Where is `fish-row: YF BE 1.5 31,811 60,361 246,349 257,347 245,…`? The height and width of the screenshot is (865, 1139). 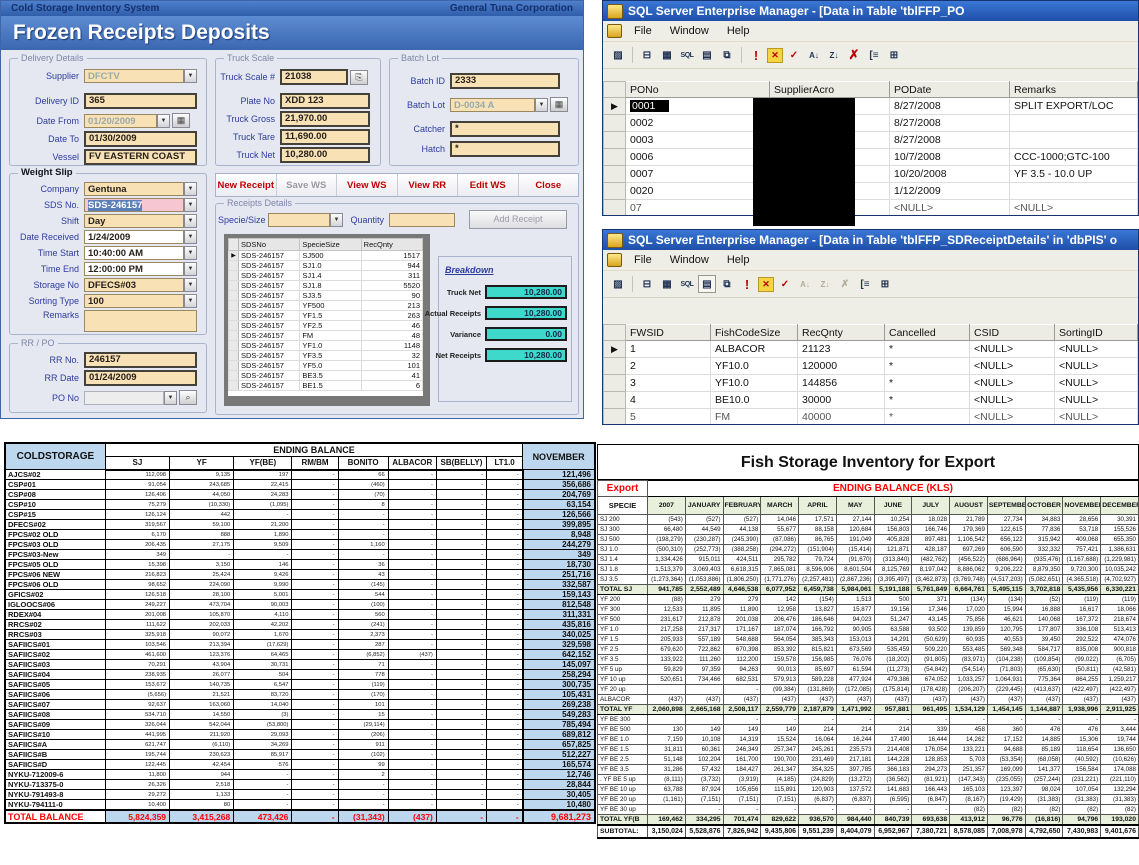 fish-row: YF BE 1.5 31,811 60,361 246,349 257,347 245,… is located at coordinates (868, 749).